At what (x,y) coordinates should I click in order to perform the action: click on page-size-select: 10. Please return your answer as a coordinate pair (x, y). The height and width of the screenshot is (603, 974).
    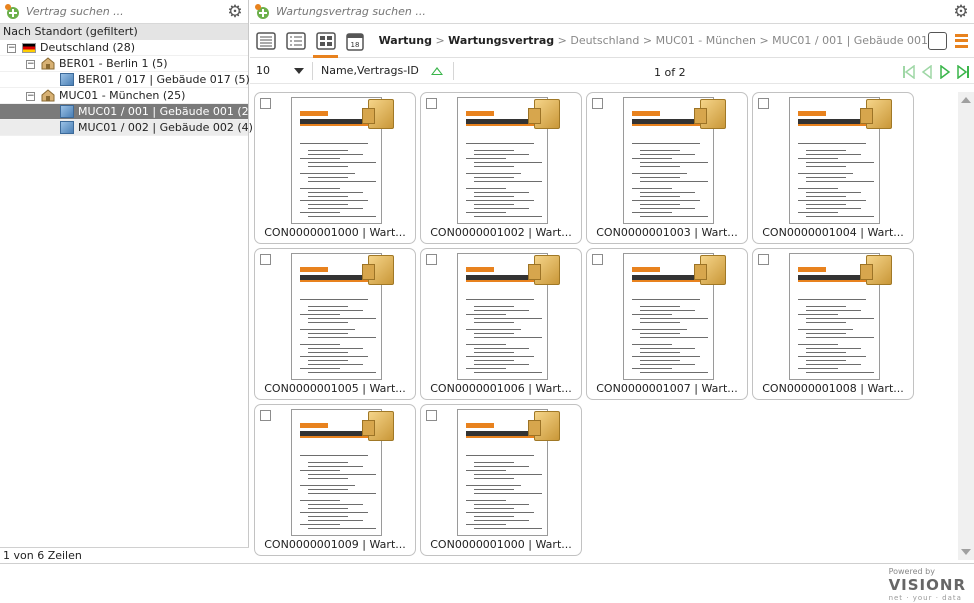
    Looking at the image, I should click on (281, 71).